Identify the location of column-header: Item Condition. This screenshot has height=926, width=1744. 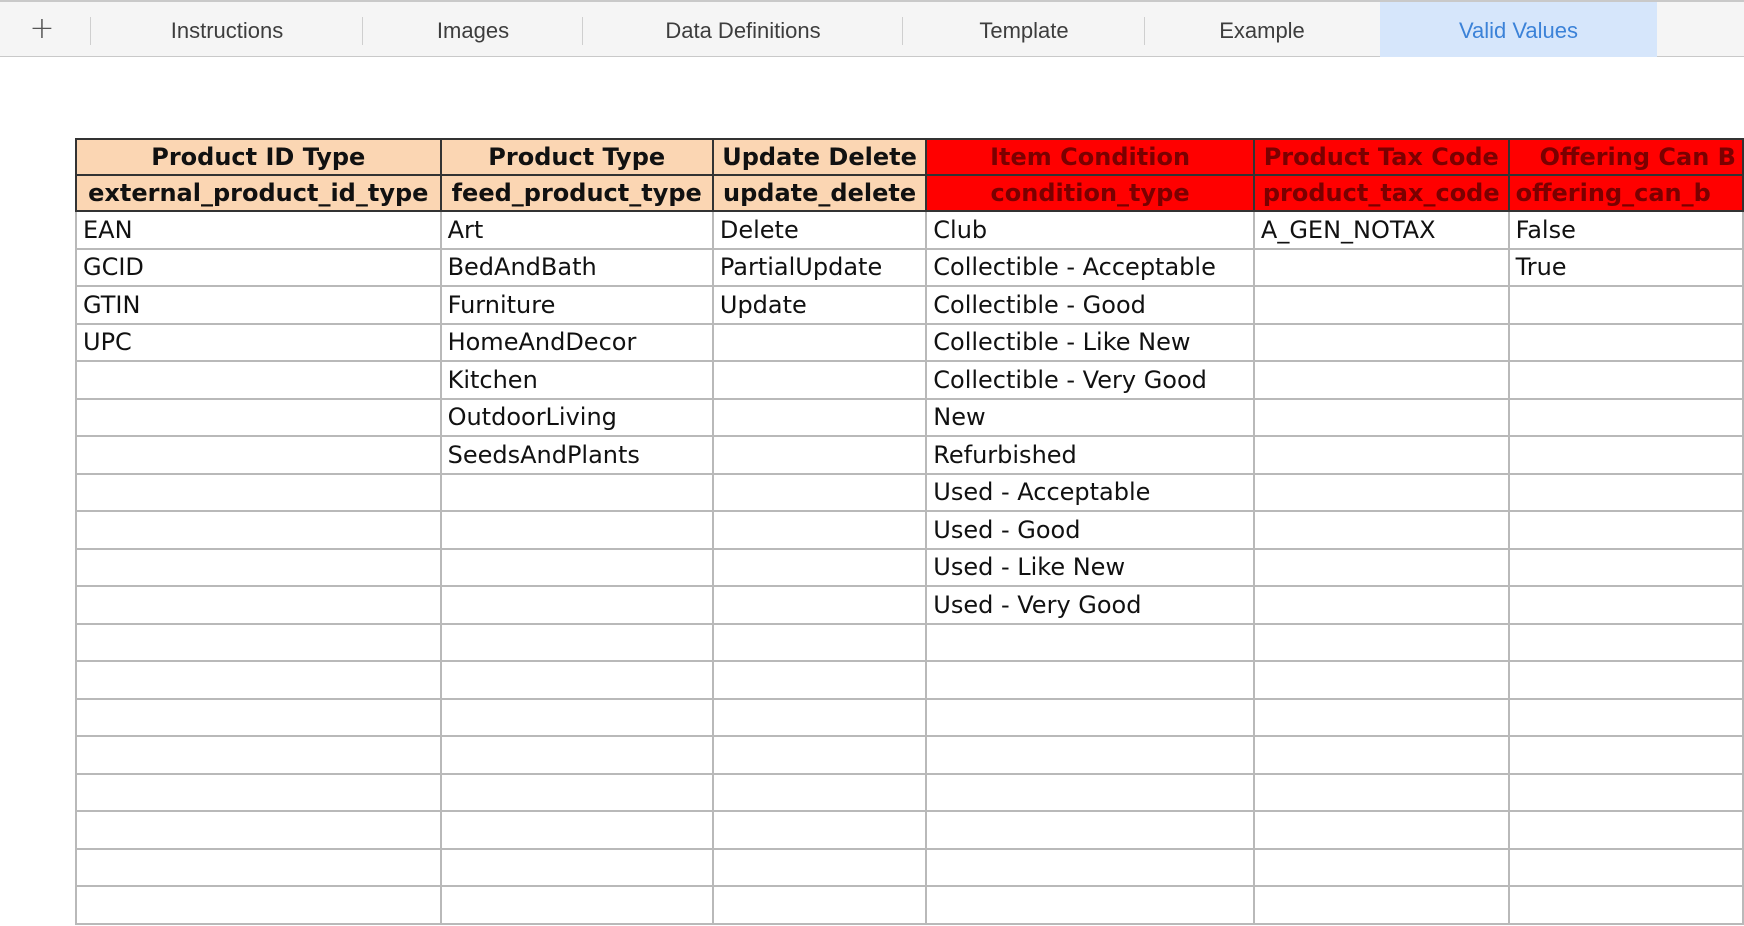
(1090, 157).